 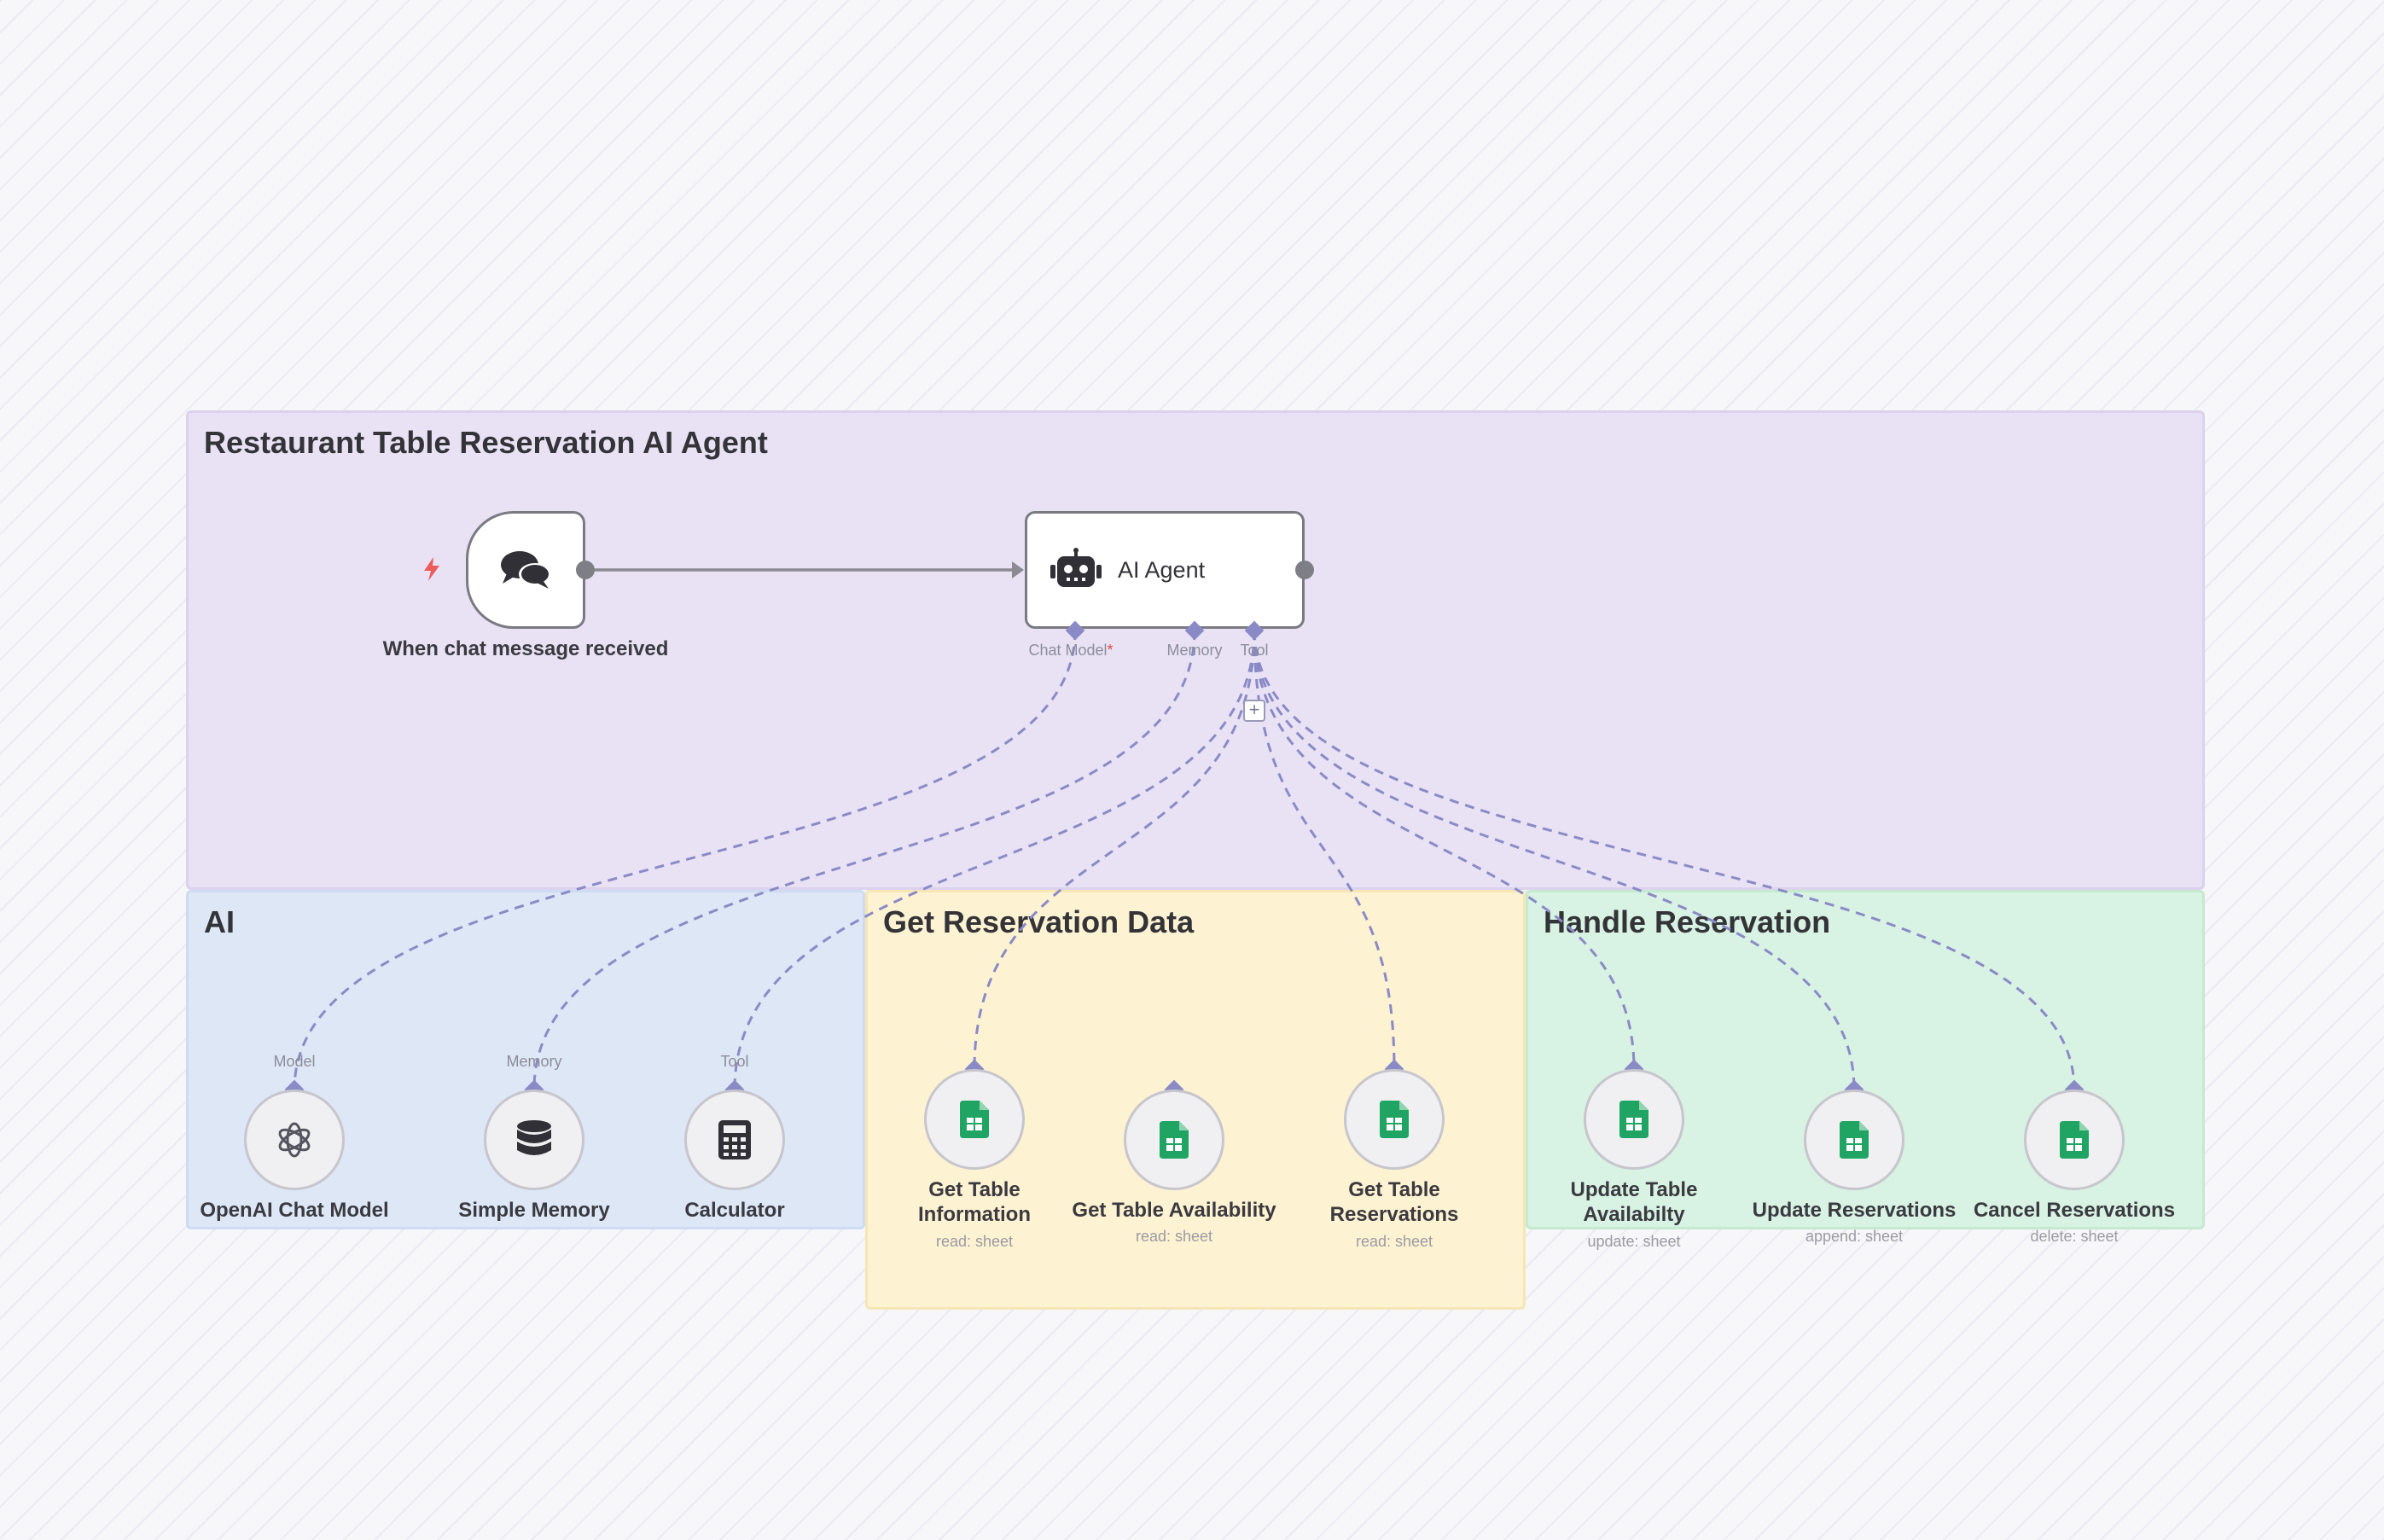 What do you see at coordinates (2075, 1210) in the screenshot?
I see `node-label: Cancel Reservations` at bounding box center [2075, 1210].